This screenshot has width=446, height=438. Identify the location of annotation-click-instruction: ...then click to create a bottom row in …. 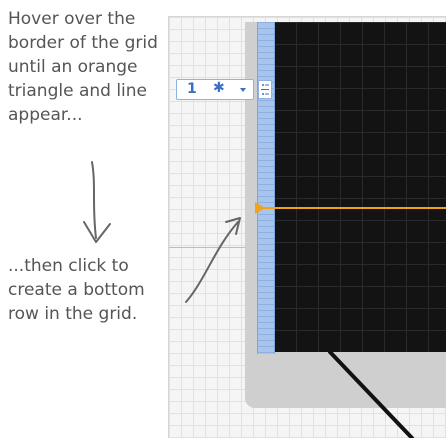
(76, 290).